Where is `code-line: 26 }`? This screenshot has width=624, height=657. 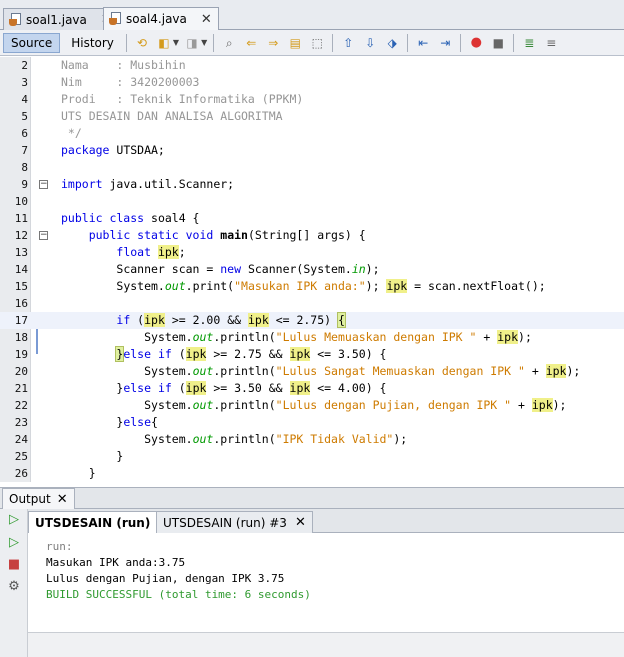
code-line: 26 } is located at coordinates (55, 473).